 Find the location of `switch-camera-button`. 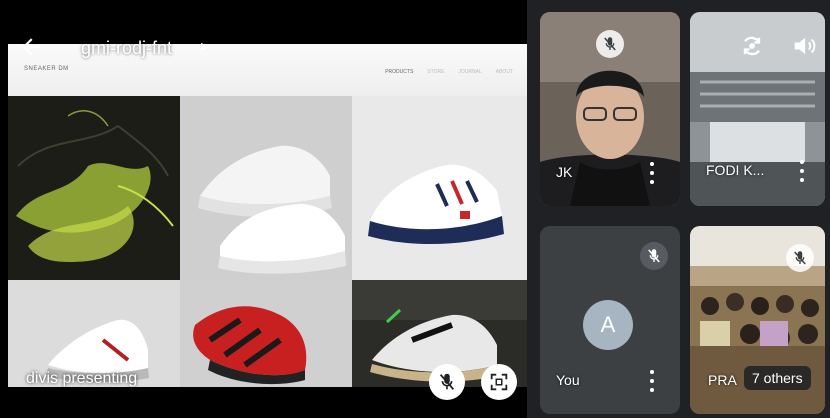

switch-camera-button is located at coordinates (752, 46).